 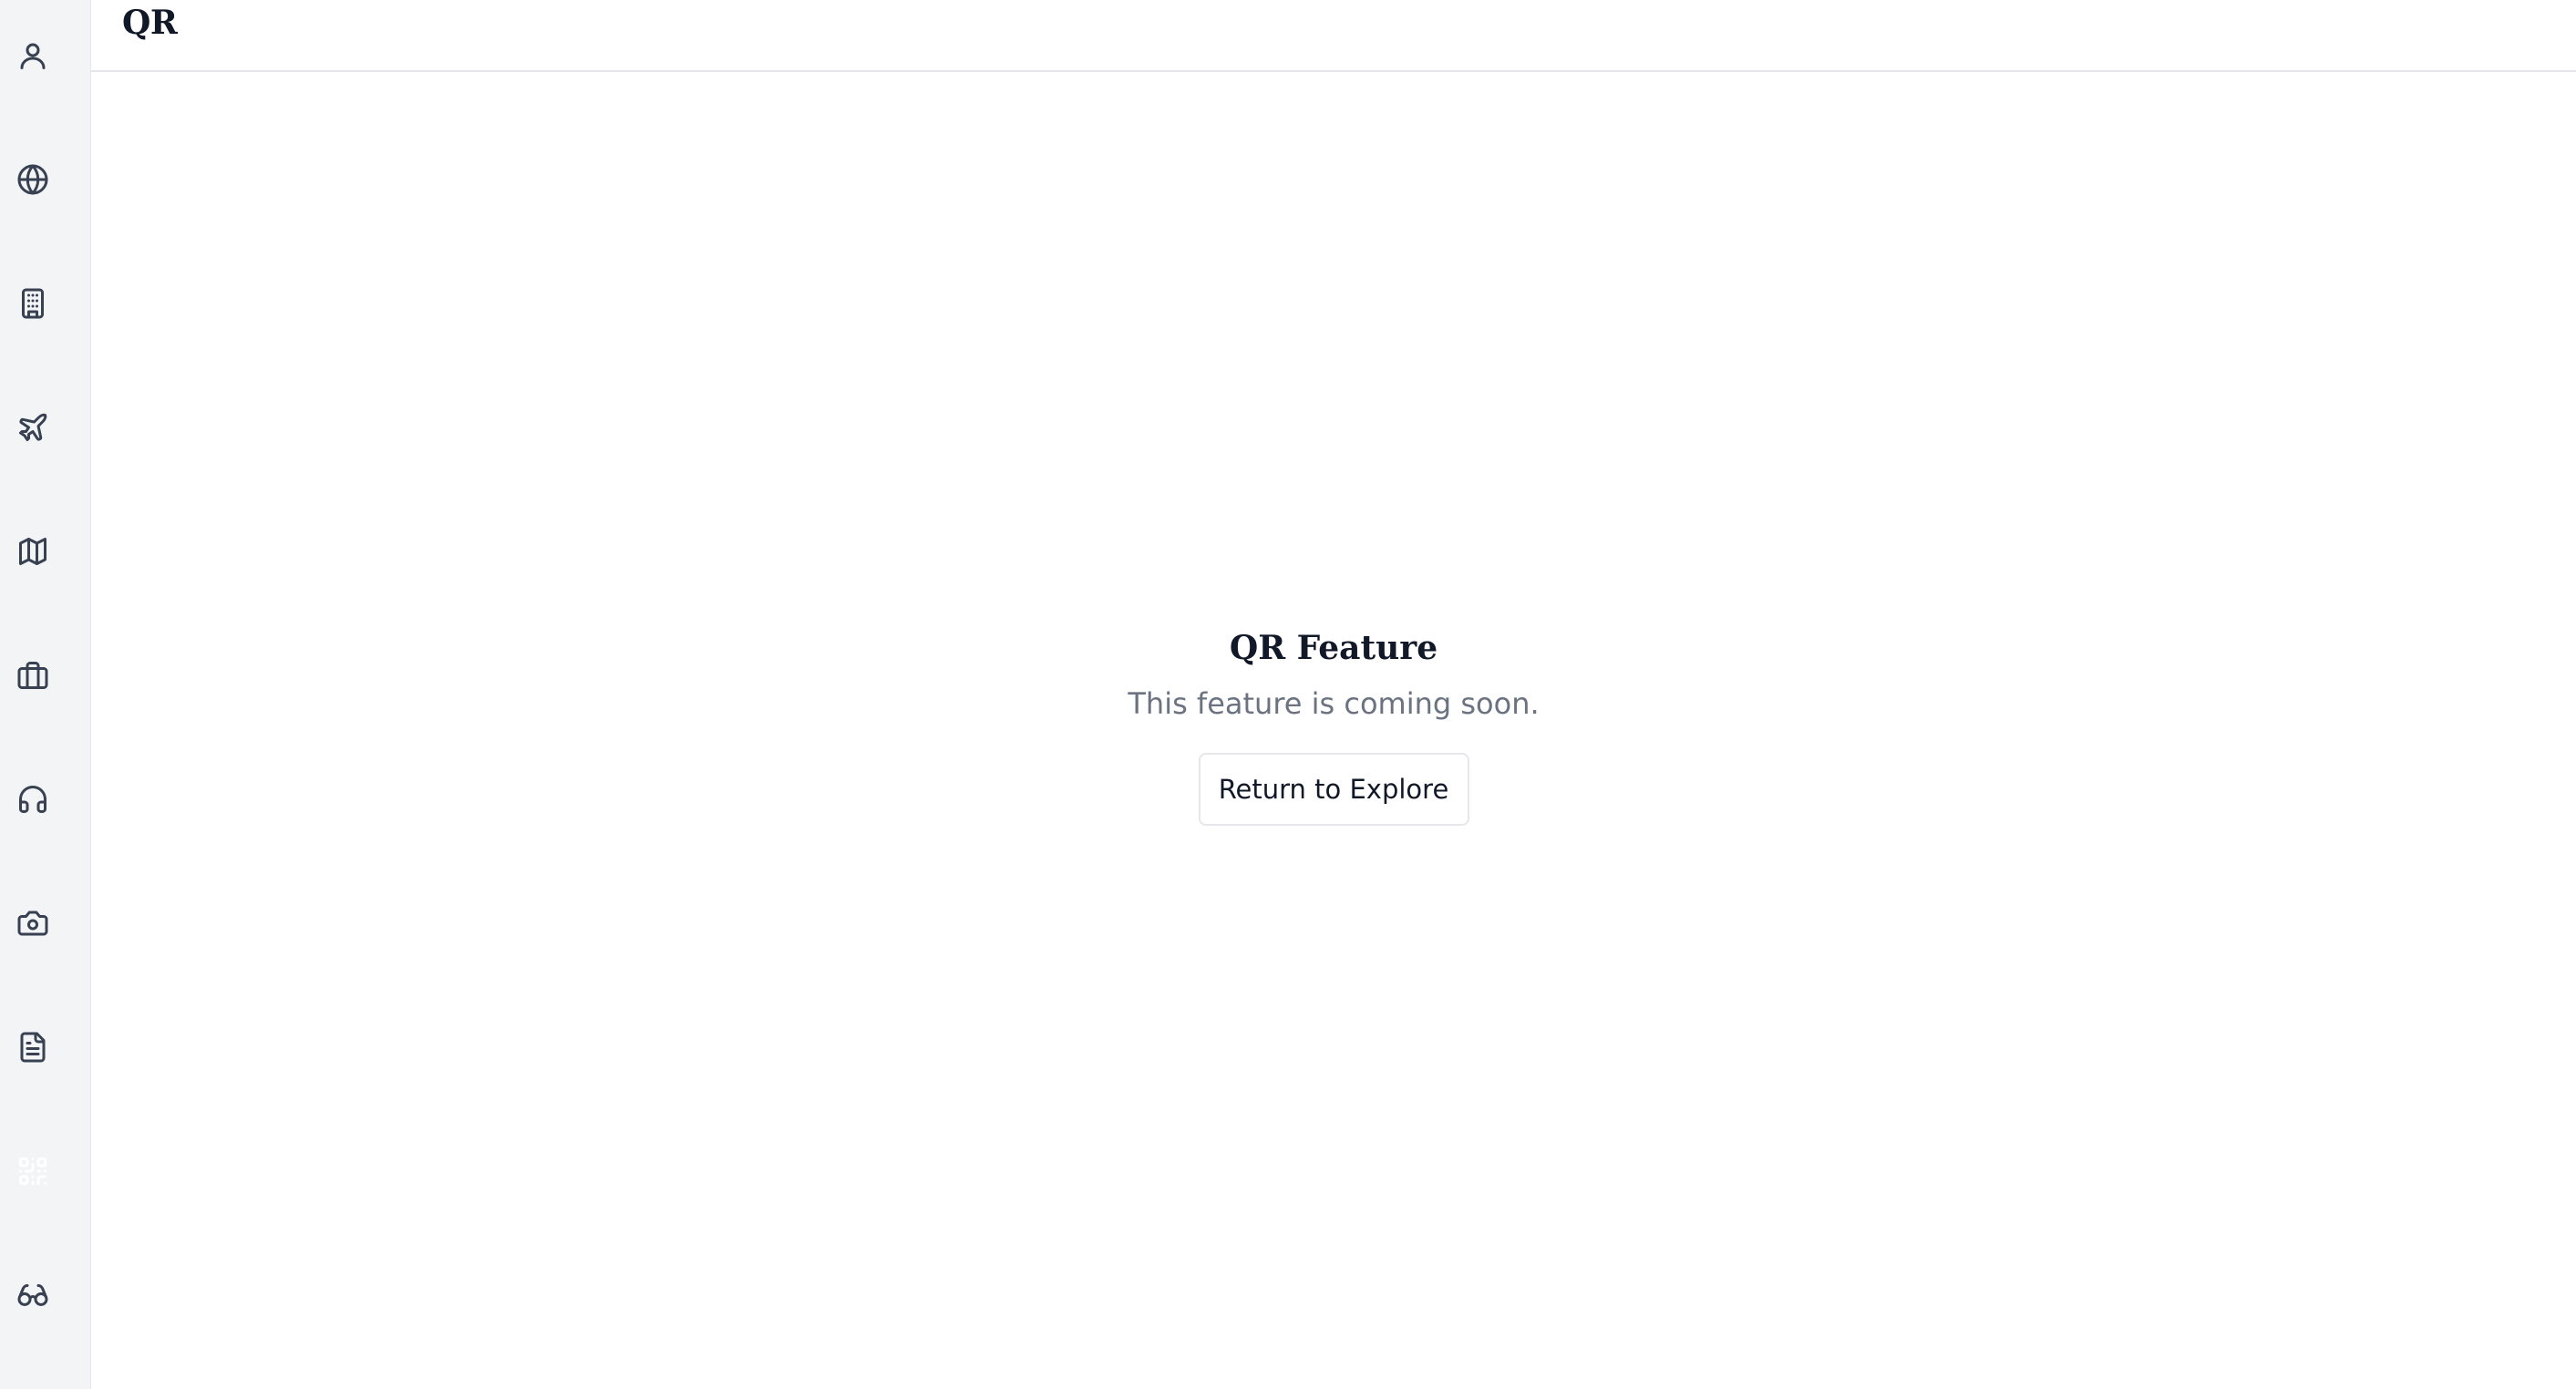 I want to click on sidebar-item-qr, so click(x=32, y=1171).